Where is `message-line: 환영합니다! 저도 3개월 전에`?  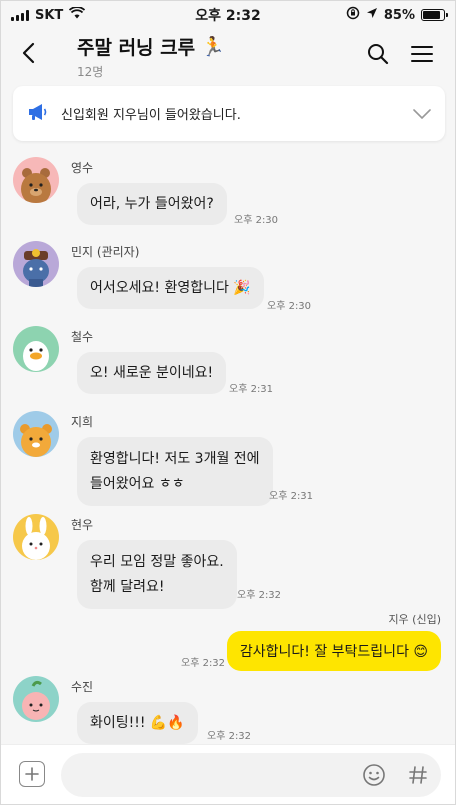
message-line: 환영합니다! 저도 3개월 전에 is located at coordinates (175, 459).